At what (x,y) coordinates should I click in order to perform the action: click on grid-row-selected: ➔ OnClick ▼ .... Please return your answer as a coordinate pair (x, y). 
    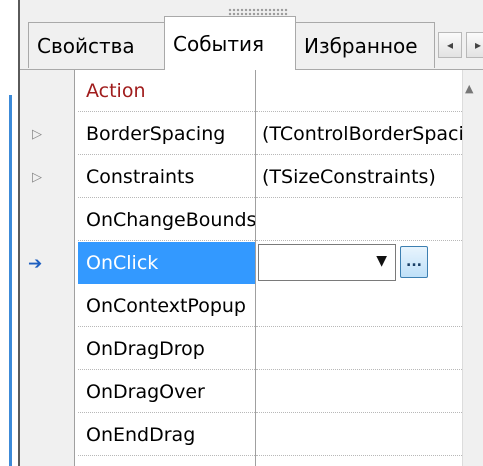
    Looking at the image, I should click on (241, 263).